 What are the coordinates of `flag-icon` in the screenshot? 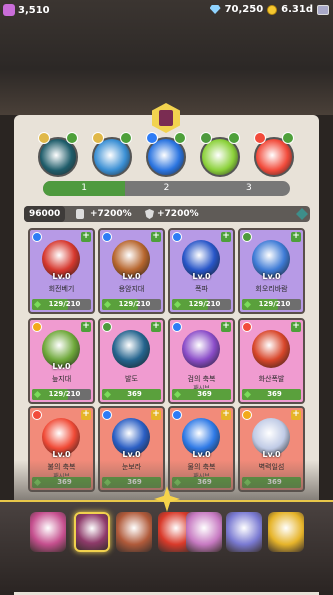 It's located at (9, 10).